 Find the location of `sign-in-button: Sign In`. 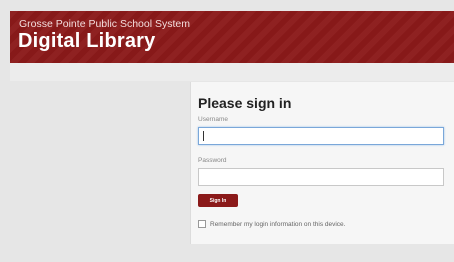

sign-in-button: Sign In is located at coordinates (218, 200).